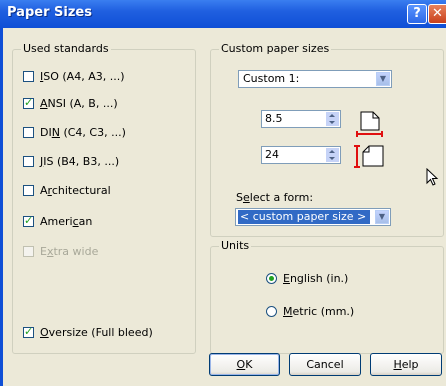 This screenshot has width=446, height=386. I want to click on jis-checkbox: JIS (B4, B3, ...), so click(71, 161).